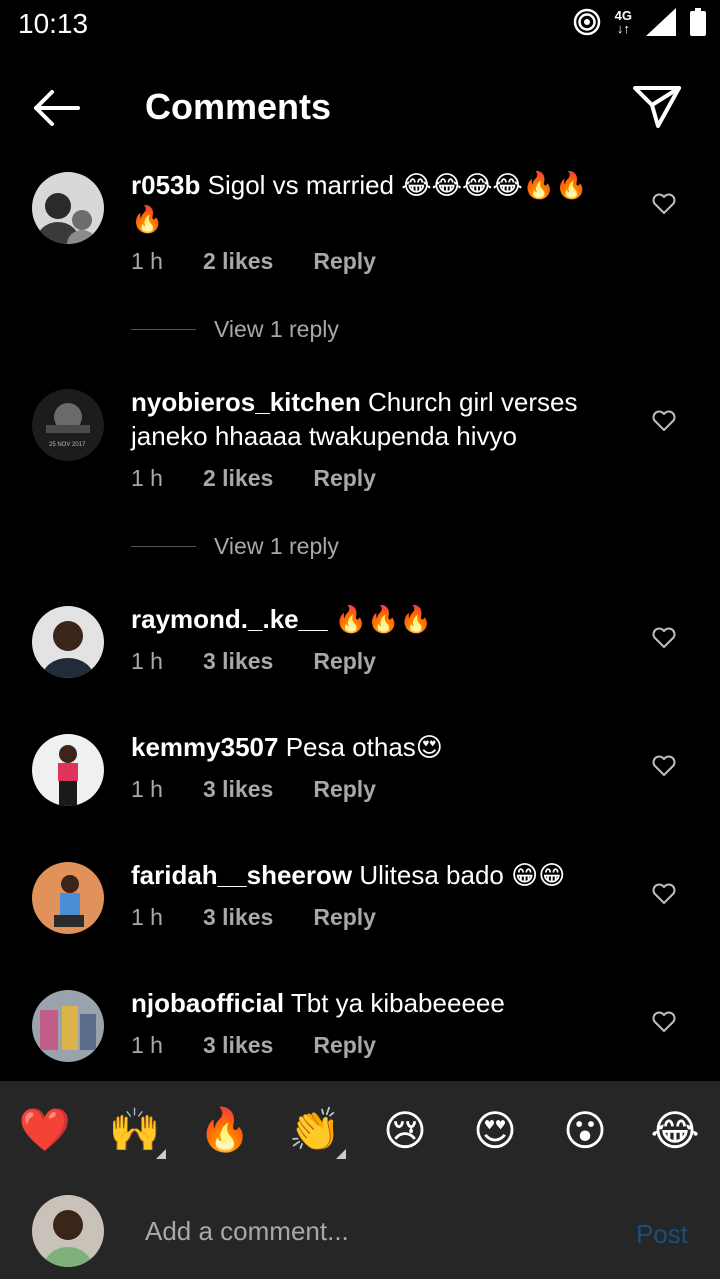  Describe the element at coordinates (241, 875) in the screenshot. I see `comment-username: faridah__sheerow` at that location.